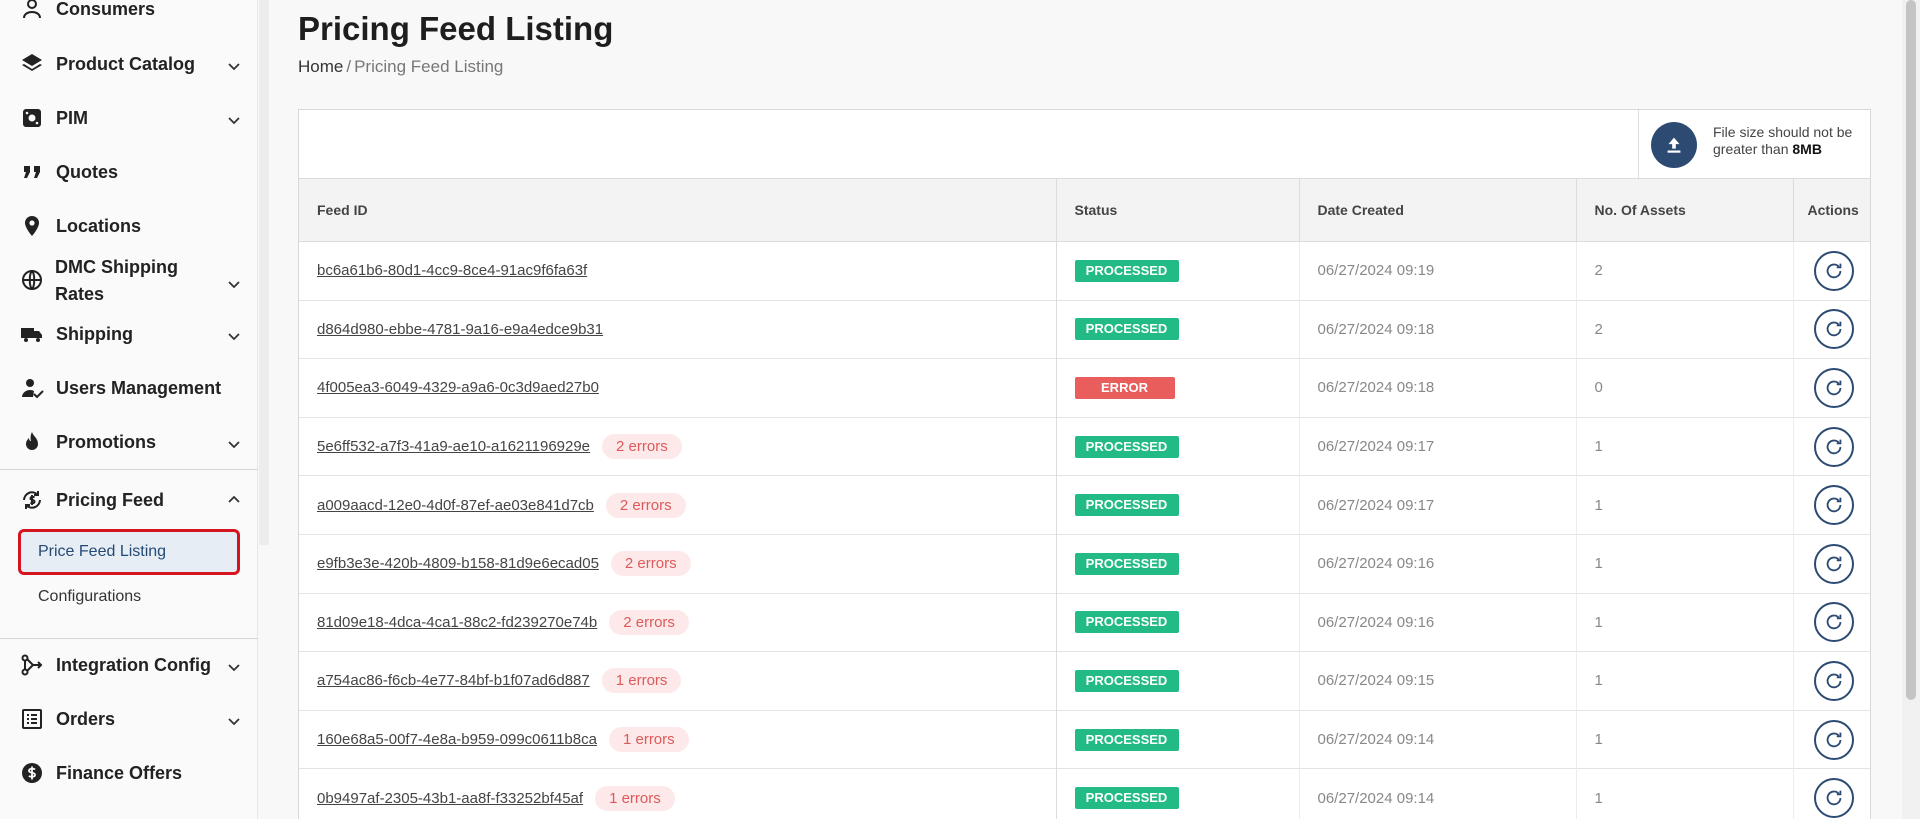  What do you see at coordinates (1178, 388) in the screenshot?
I see `cell-status: ERROR` at bounding box center [1178, 388].